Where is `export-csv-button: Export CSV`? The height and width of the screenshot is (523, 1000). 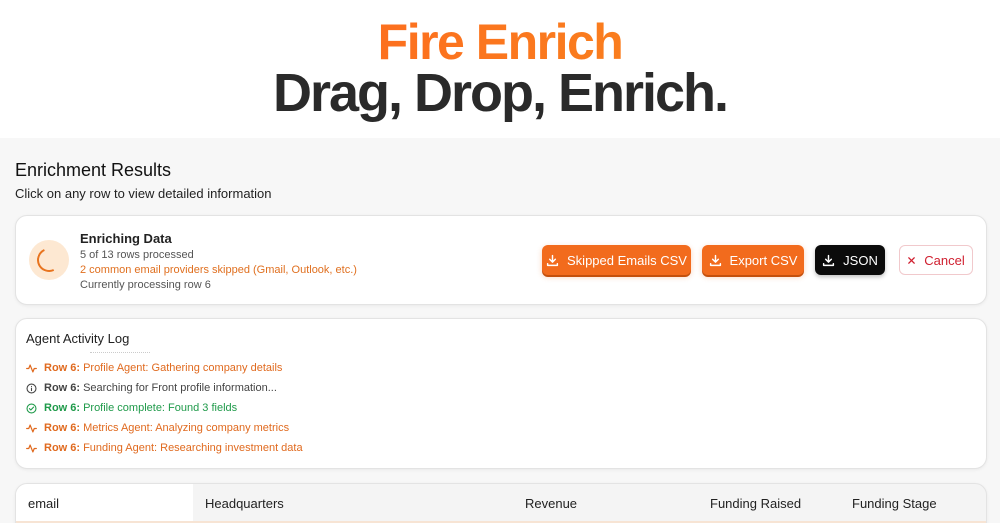
export-csv-button: Export CSV is located at coordinates (753, 260).